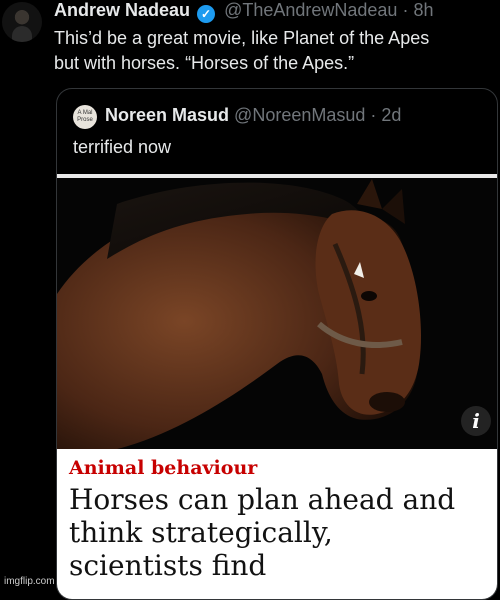 This screenshot has height=600, width=500. Describe the element at coordinates (85, 117) in the screenshot. I see `quote-avatar: A Mal Prose` at that location.